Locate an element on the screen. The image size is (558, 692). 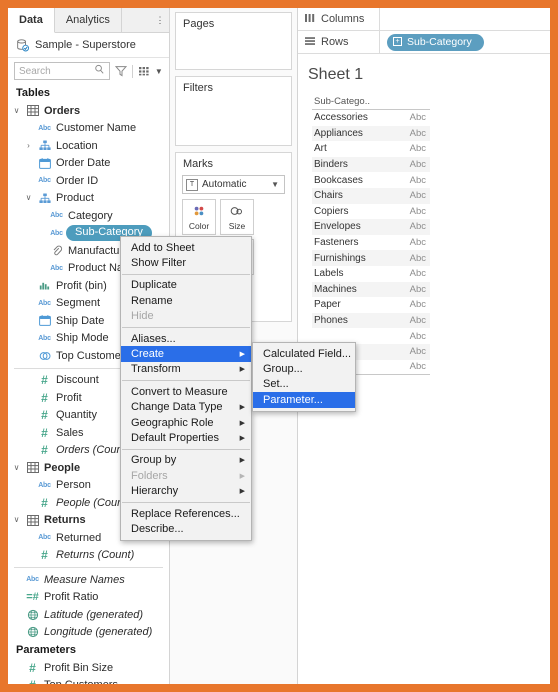
table-row: Art Abc is located at coordinates (371, 149).